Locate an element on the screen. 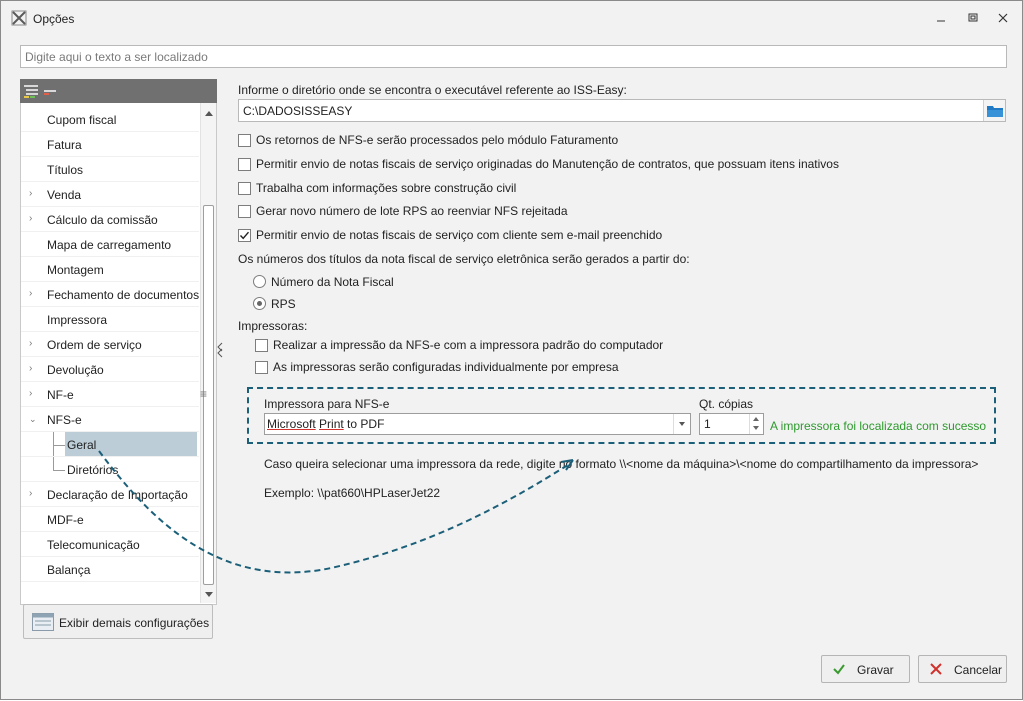  decrement-icon is located at coordinates (756, 428).